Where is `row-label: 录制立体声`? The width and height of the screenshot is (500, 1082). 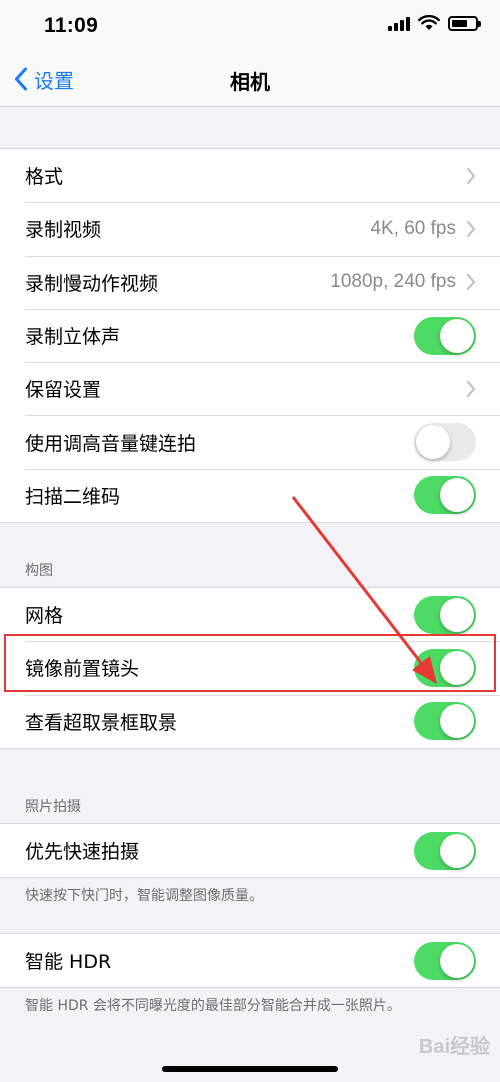 row-label: 录制立体声 is located at coordinates (73, 337).